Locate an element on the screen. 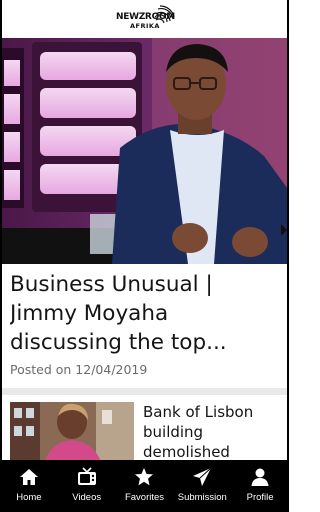 The width and height of the screenshot is (320, 512). bottom-navigation: Home Videos Favorites Submission Profile is located at coordinates (144, 486).